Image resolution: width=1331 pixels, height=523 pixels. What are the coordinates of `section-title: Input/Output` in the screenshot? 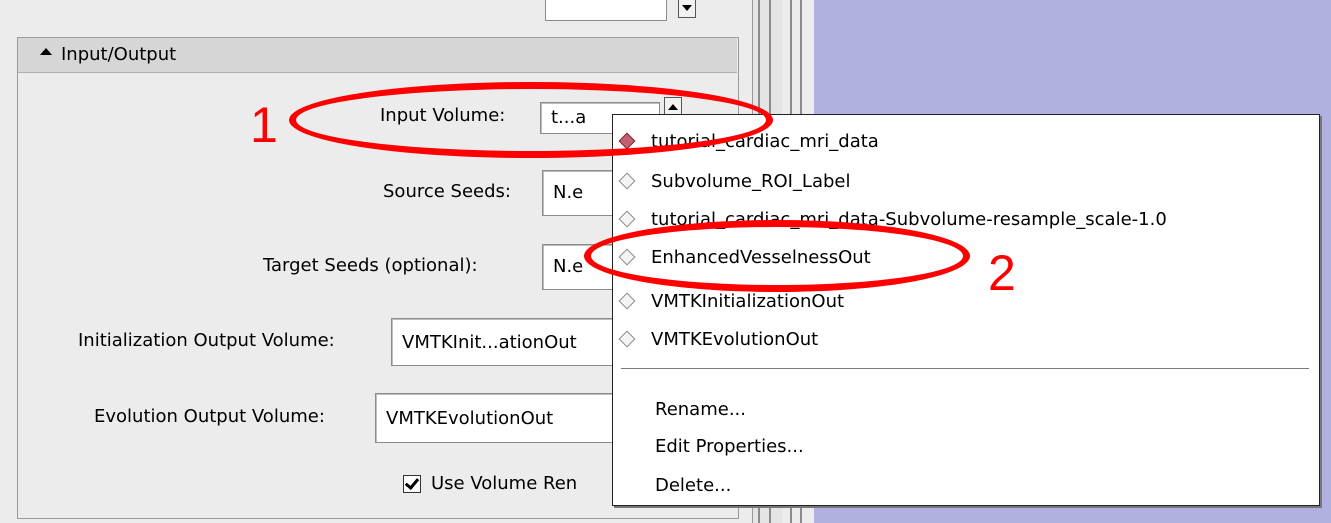 It's located at (119, 54).